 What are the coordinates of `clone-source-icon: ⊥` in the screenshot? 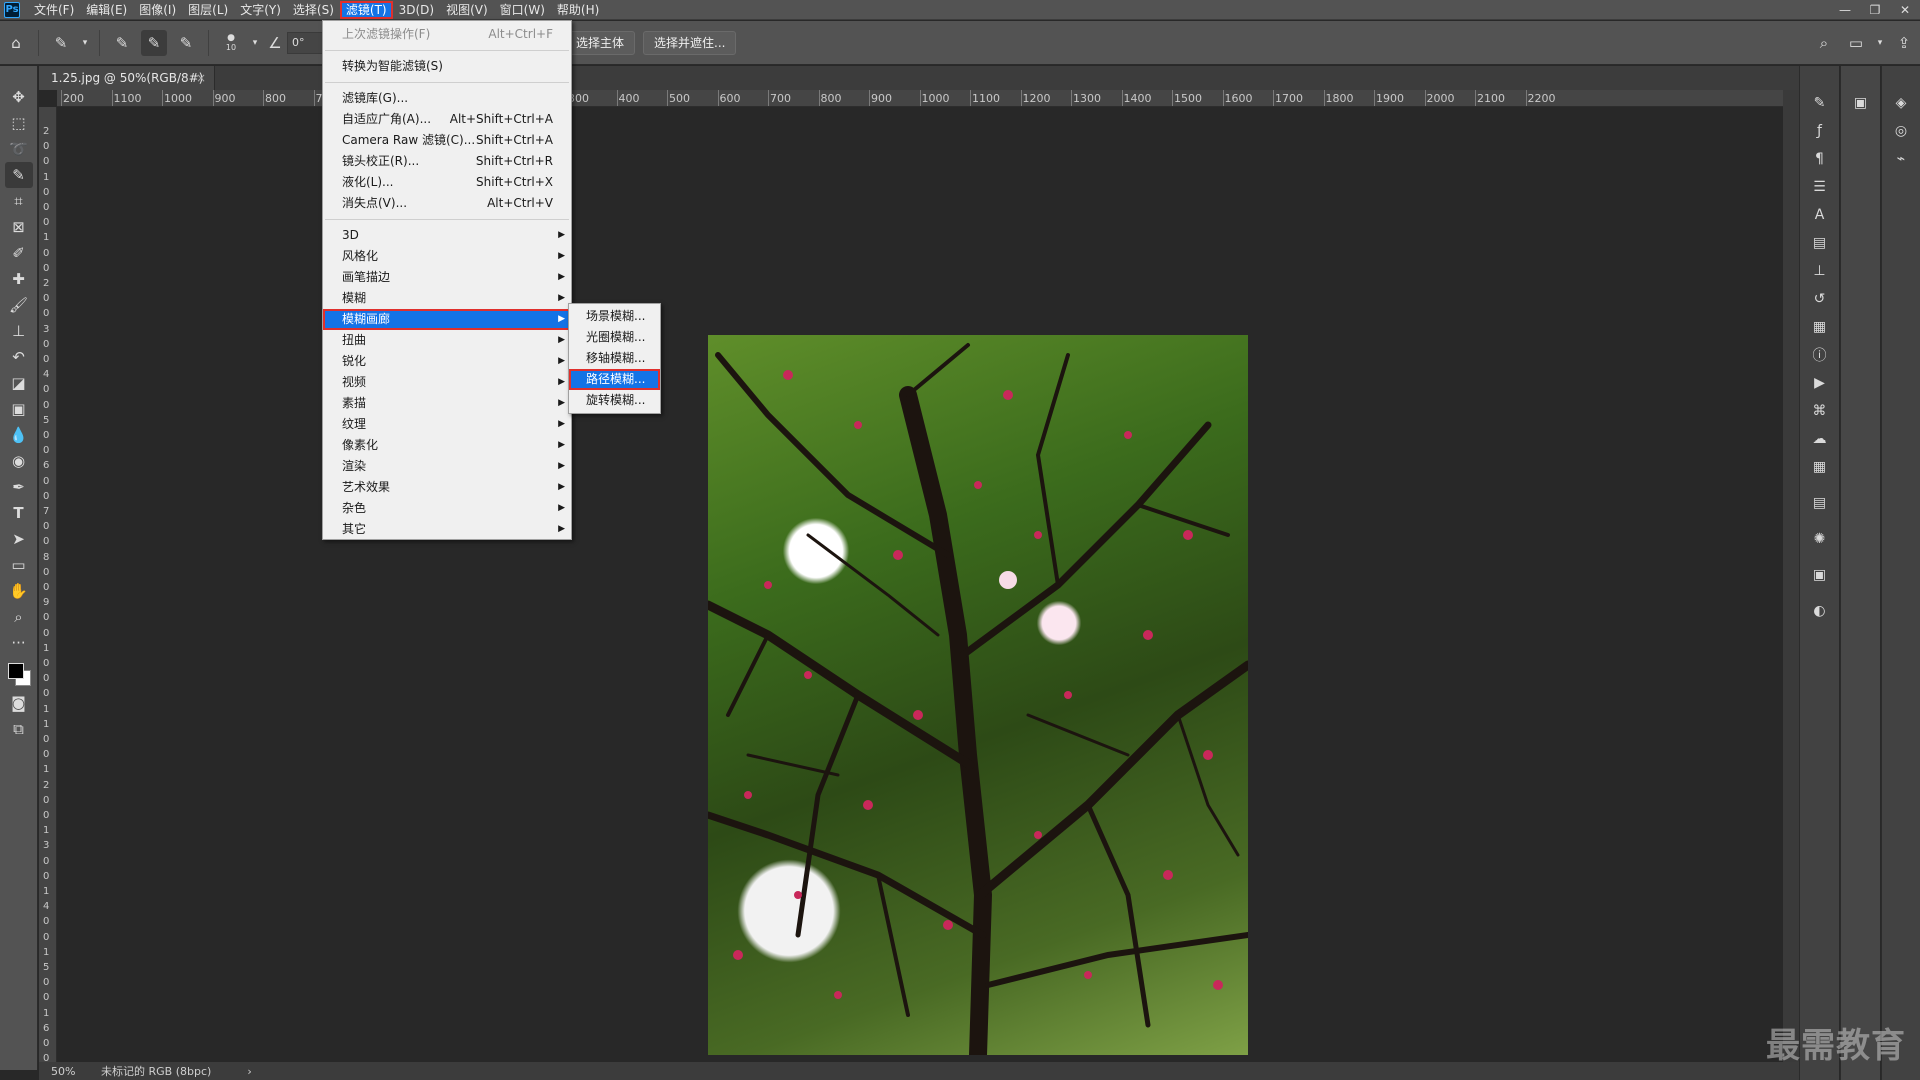 It's located at (1820, 271).